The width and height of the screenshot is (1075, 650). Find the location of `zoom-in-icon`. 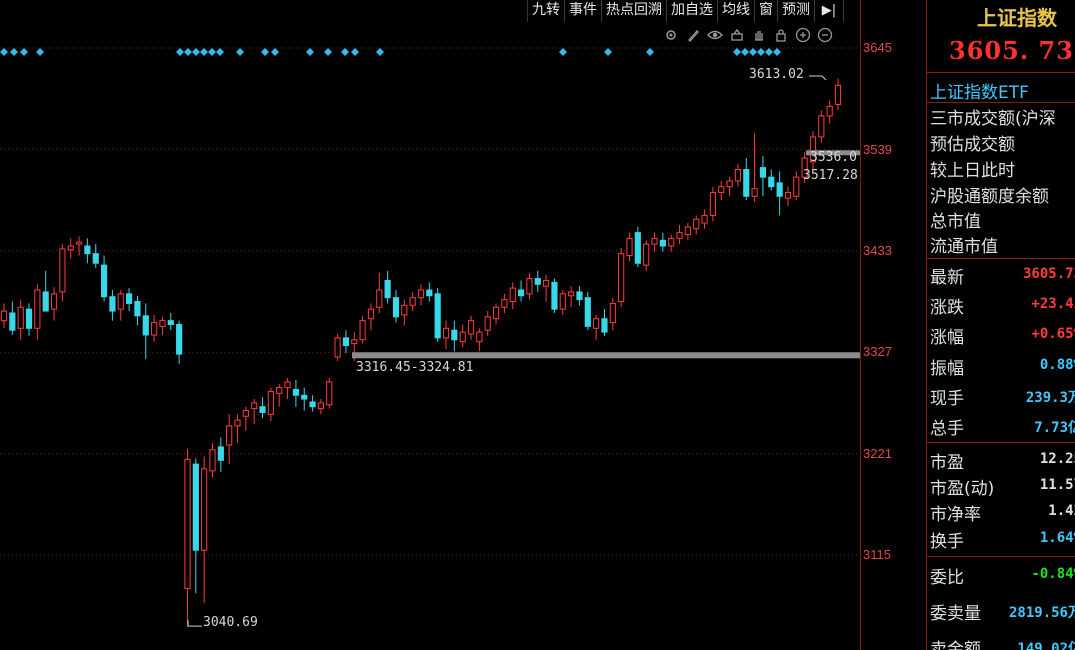

zoom-in-icon is located at coordinates (803, 35).